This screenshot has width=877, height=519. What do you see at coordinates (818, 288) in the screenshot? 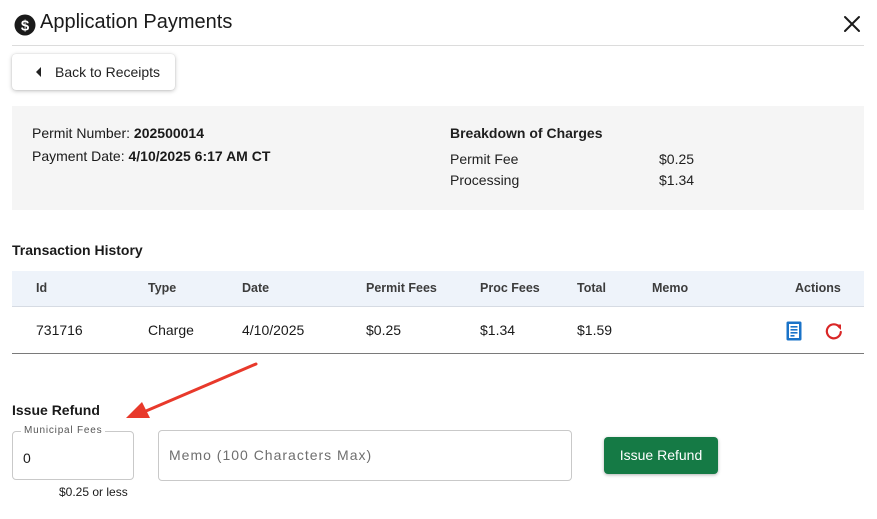
I see `column-header-actions: Actions` at bounding box center [818, 288].